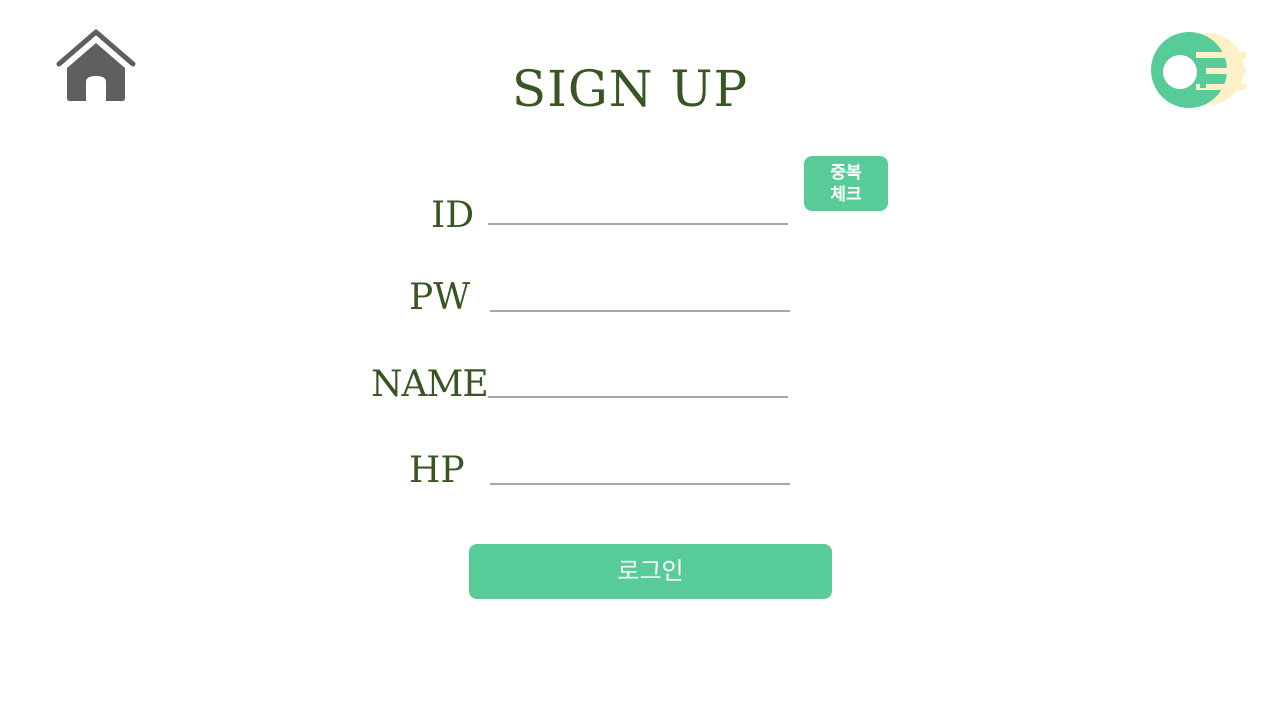 The height and width of the screenshot is (720, 1280). Describe the element at coordinates (846, 172) in the screenshot. I see `duplicate-check-label-line1: 중복` at that location.